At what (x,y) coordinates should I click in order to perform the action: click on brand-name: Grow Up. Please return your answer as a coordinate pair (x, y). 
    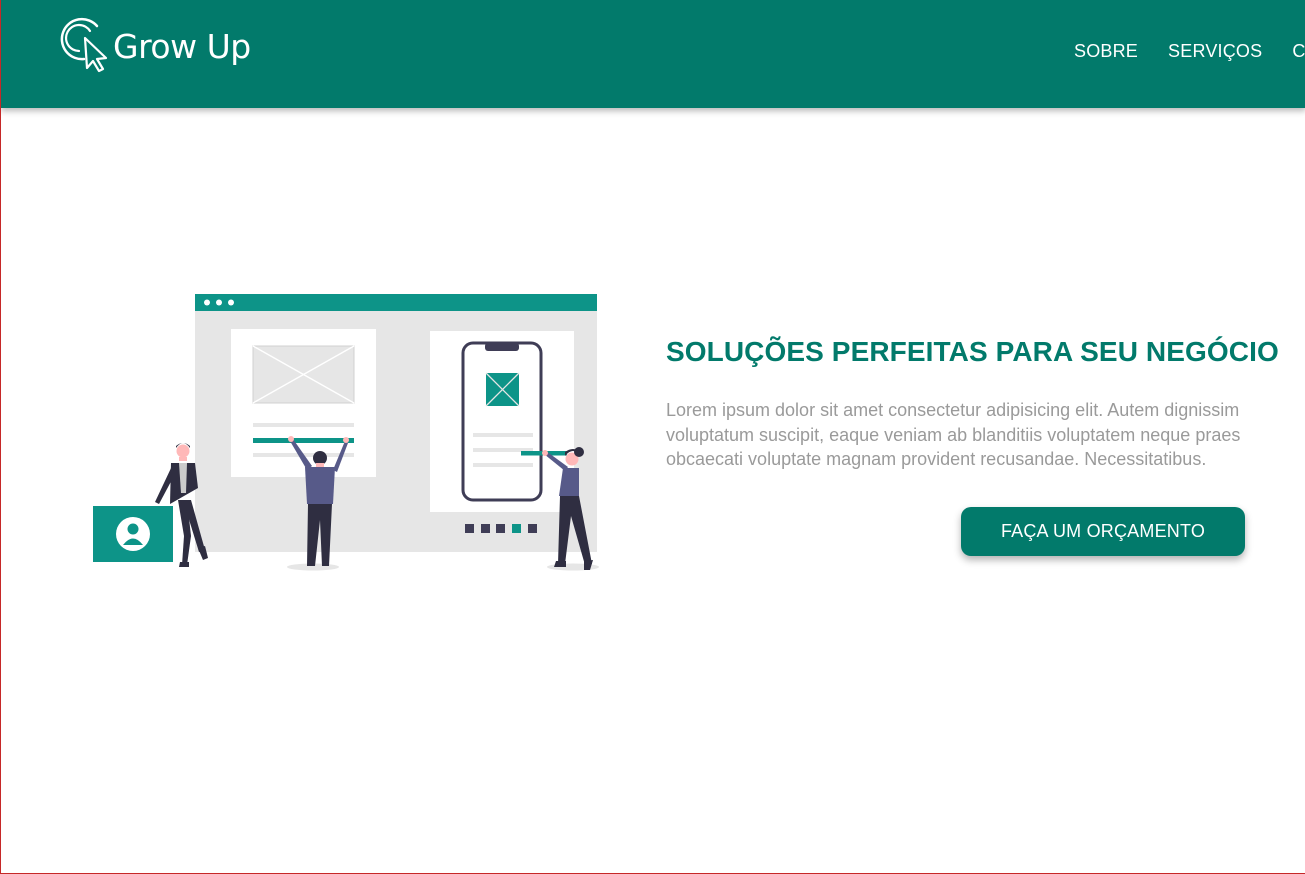
    Looking at the image, I should click on (182, 46).